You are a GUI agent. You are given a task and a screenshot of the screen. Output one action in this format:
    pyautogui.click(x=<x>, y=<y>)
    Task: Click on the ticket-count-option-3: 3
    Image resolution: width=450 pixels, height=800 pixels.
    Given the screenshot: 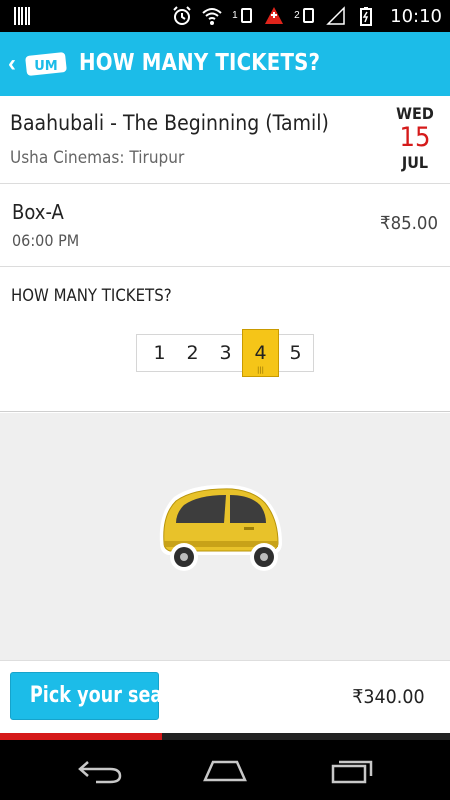 What is the action you would take?
    pyautogui.click(x=225, y=353)
    